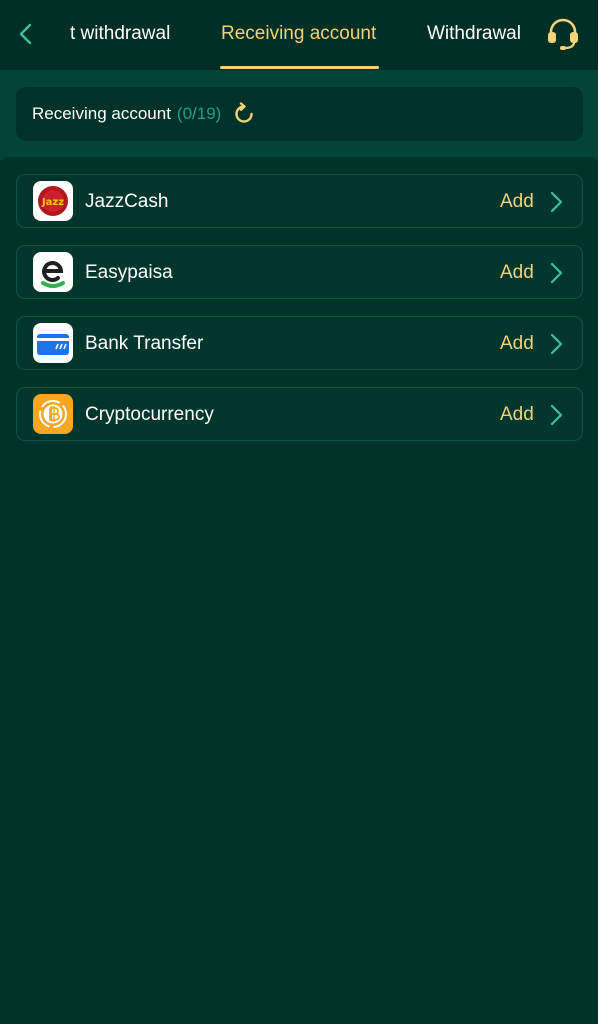  Describe the element at coordinates (299, 414) in the screenshot. I see `method-row-cryptocurrency: Cryptocurrency Add` at that location.